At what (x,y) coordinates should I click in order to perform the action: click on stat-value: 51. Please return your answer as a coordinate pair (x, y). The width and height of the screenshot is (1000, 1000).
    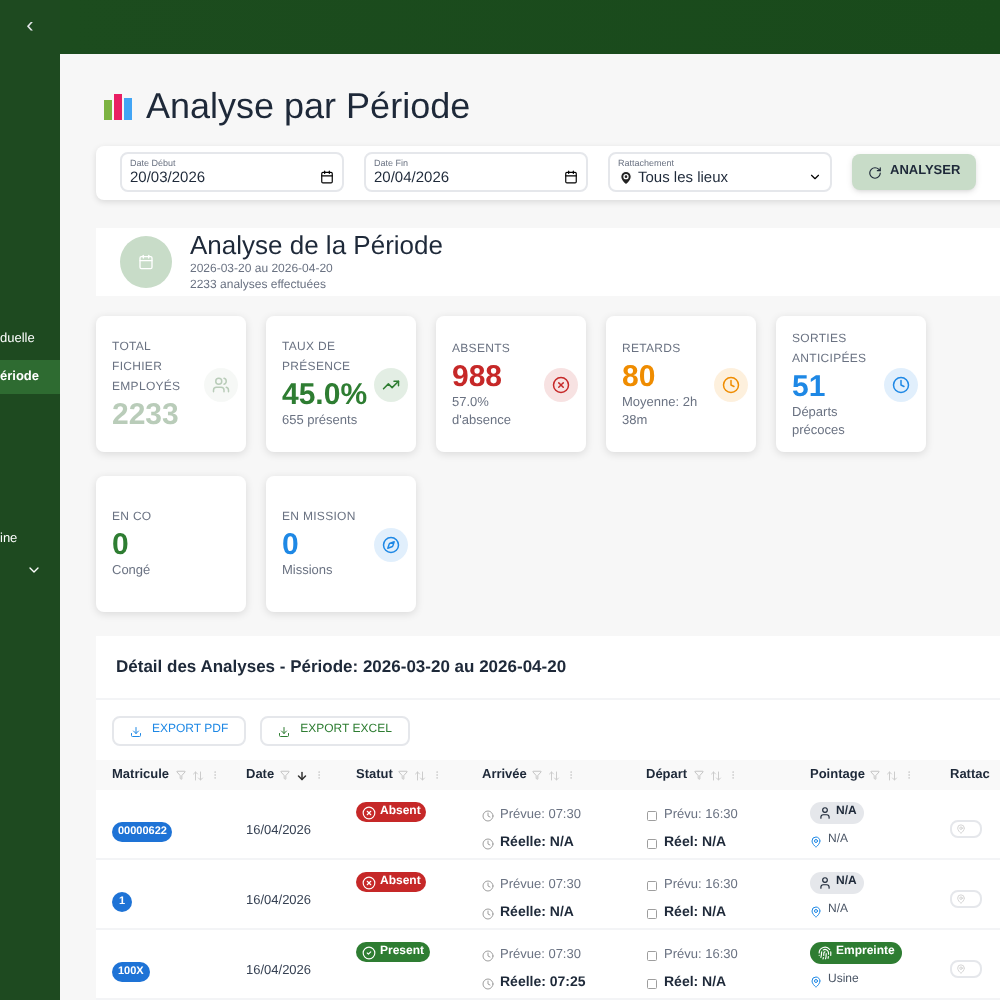
    Looking at the image, I should click on (810, 386).